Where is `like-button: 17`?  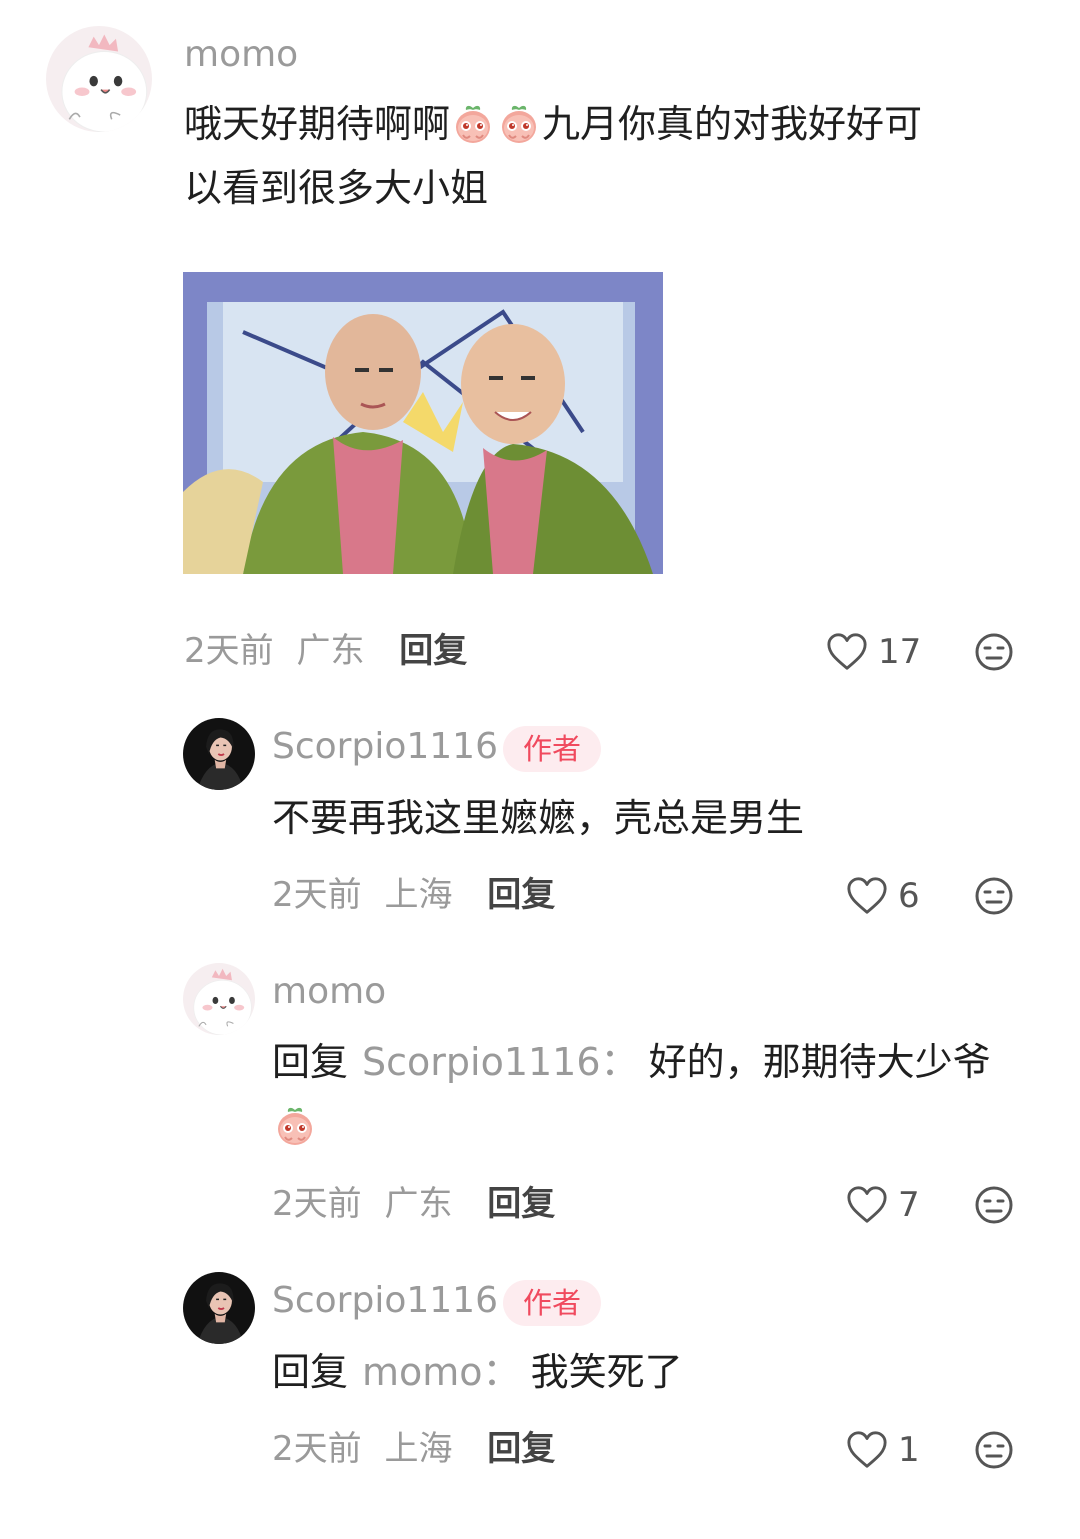
like-button: 17 is located at coordinates (873, 652).